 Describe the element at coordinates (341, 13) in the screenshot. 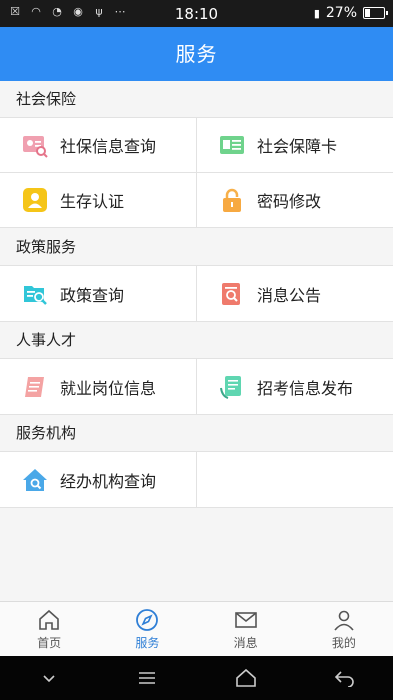

I see `battery-percent: 27%` at that location.